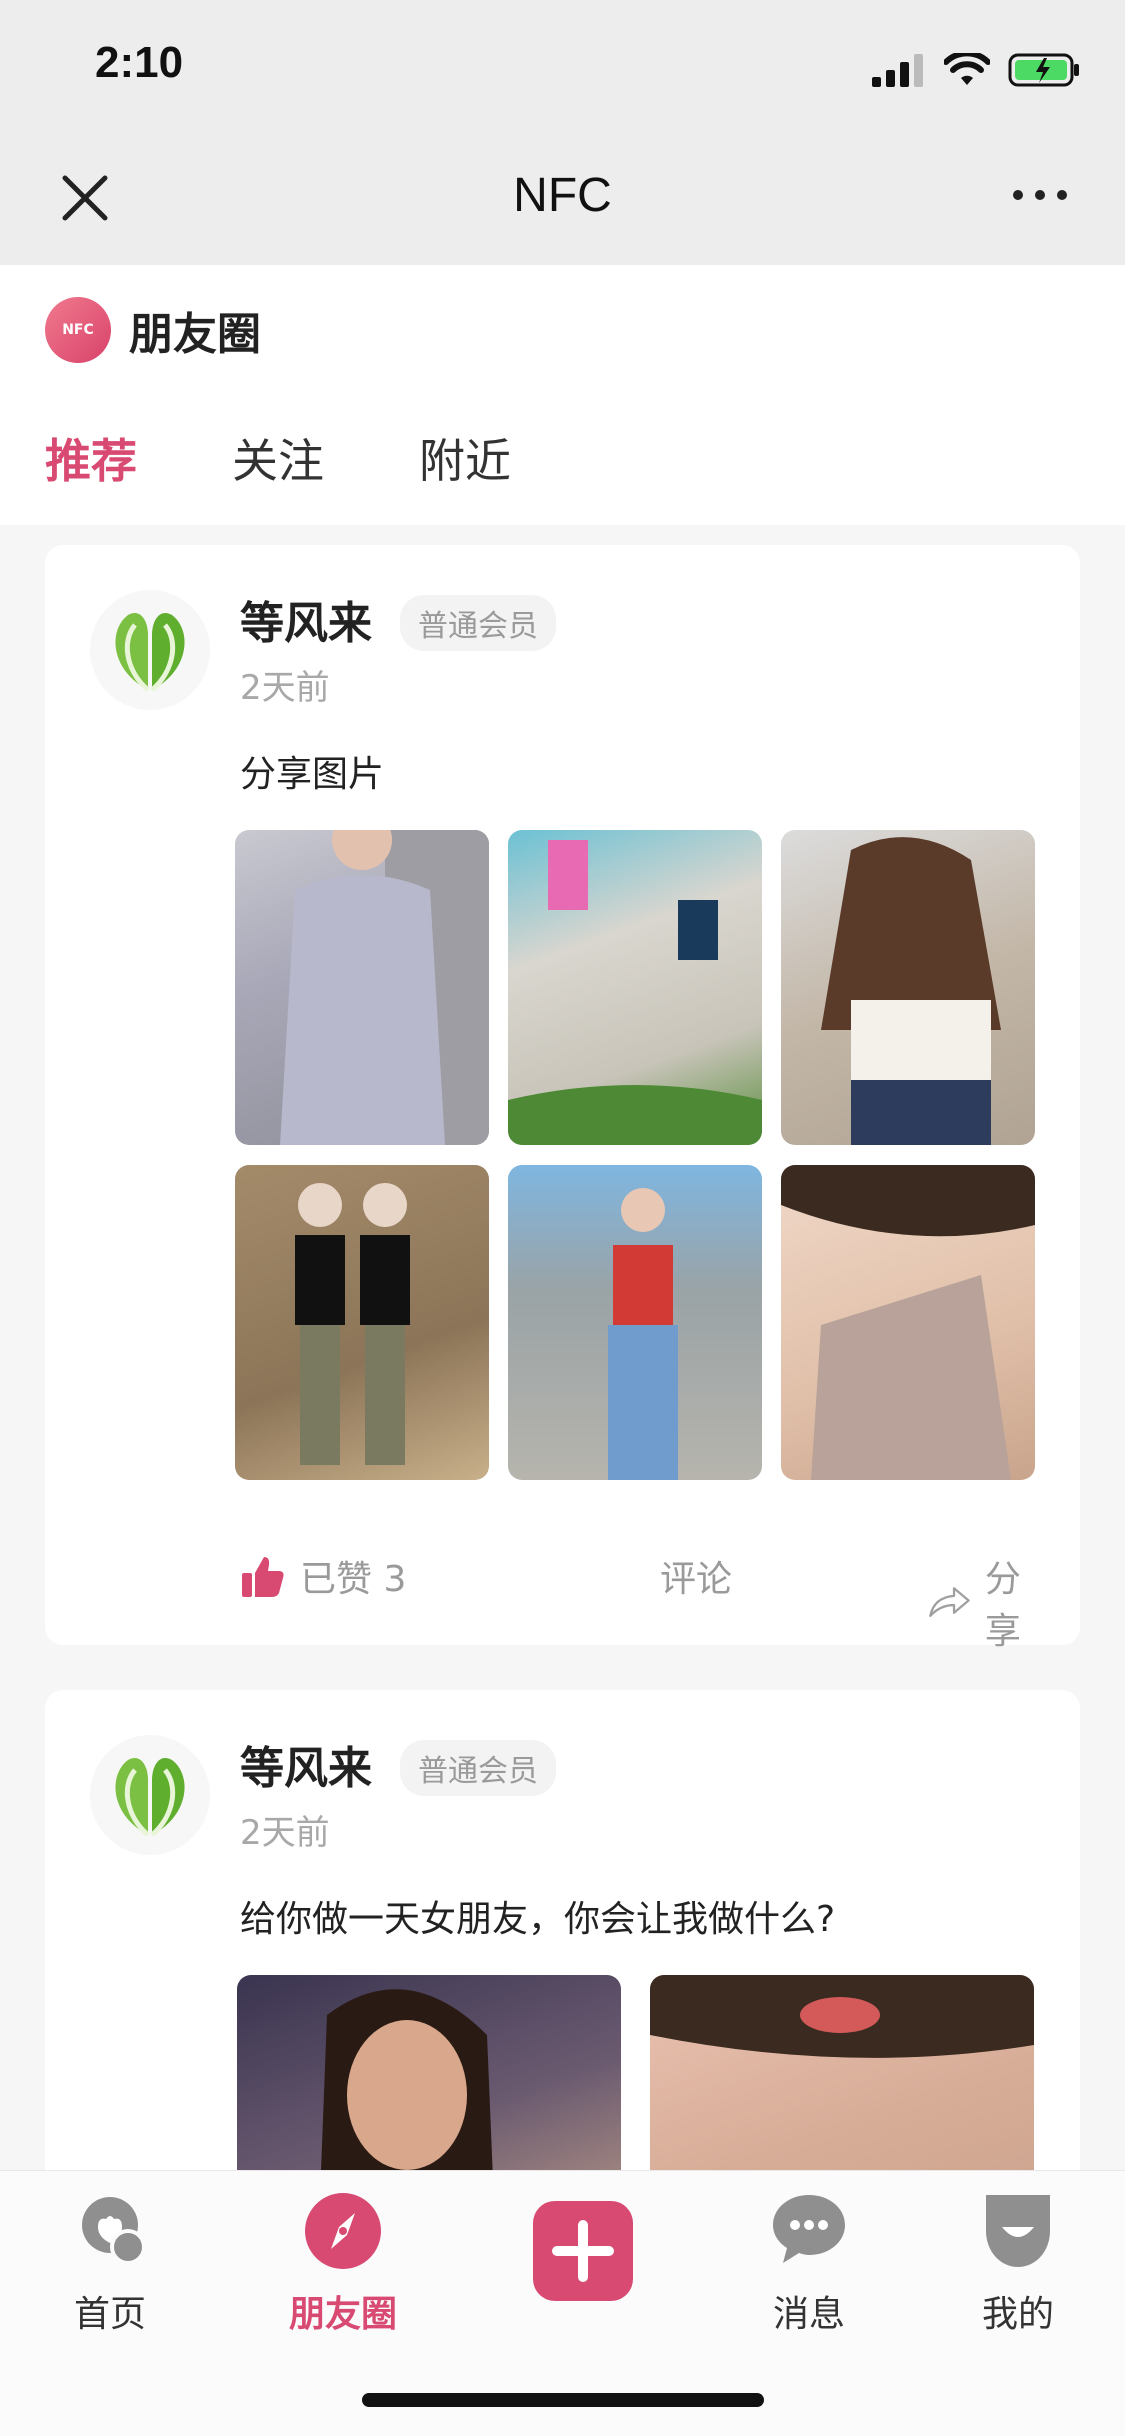 This screenshot has width=1125, height=2436. I want to click on tabbar-messages-label: 消息, so click(808, 2314).